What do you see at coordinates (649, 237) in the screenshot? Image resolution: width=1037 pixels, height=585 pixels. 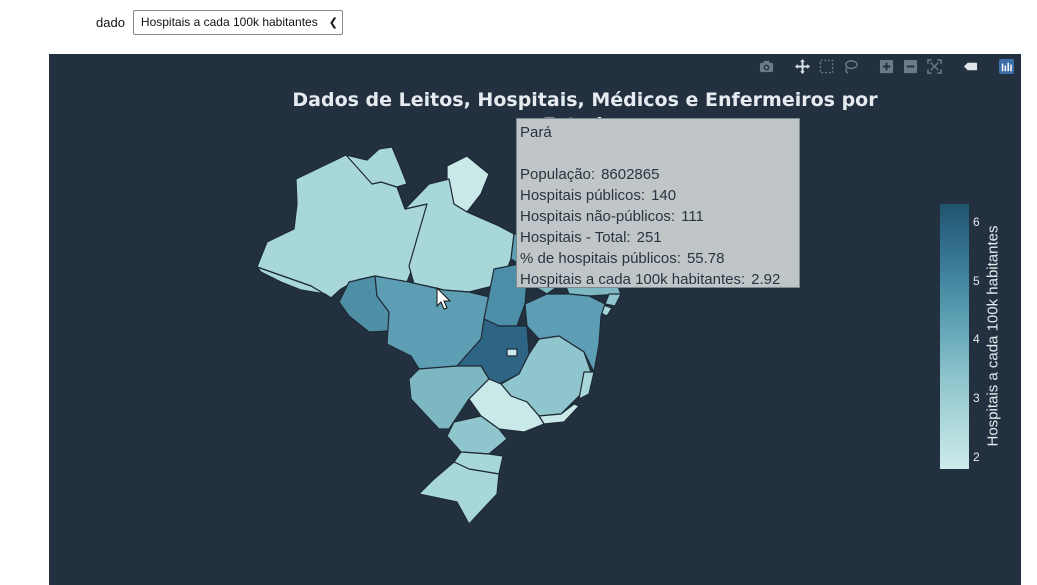 I see `tooltip-row-value: 251` at bounding box center [649, 237].